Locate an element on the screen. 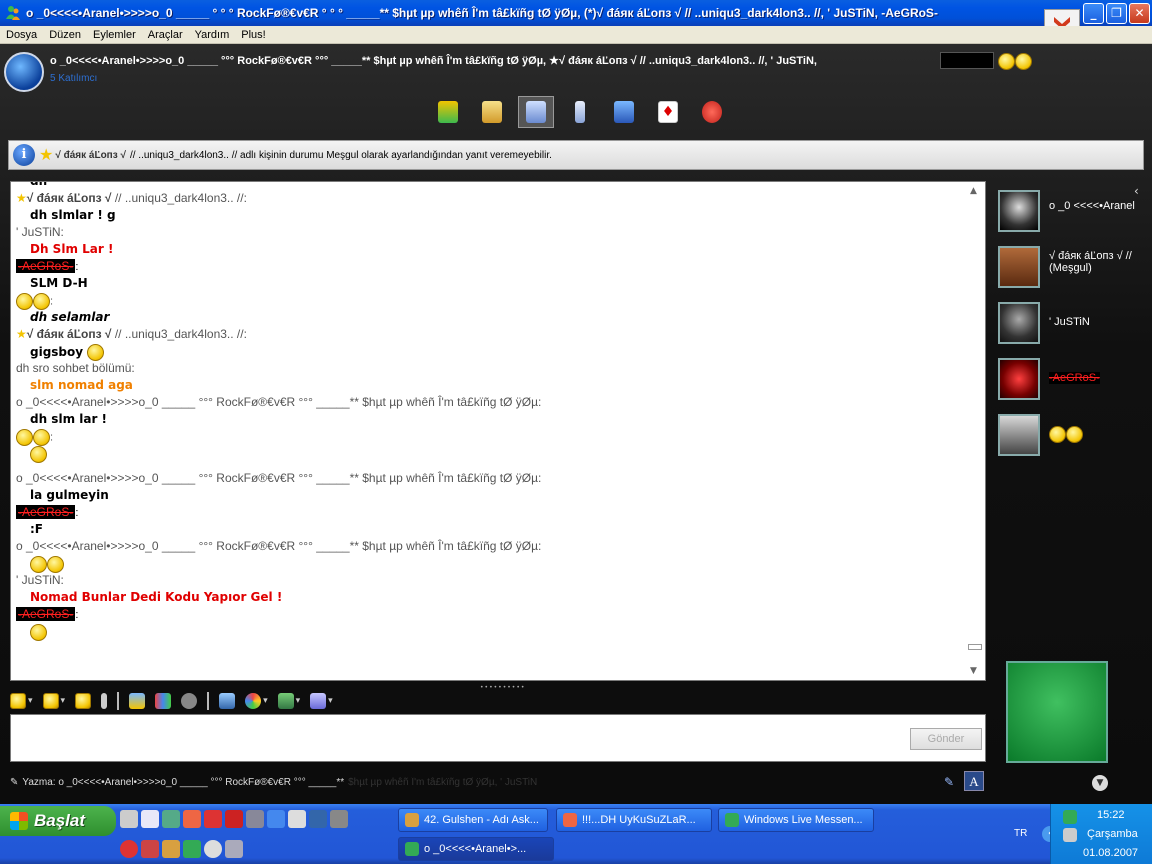 This screenshot has height=864, width=1152. menu-edit: Düzen is located at coordinates (65, 35).